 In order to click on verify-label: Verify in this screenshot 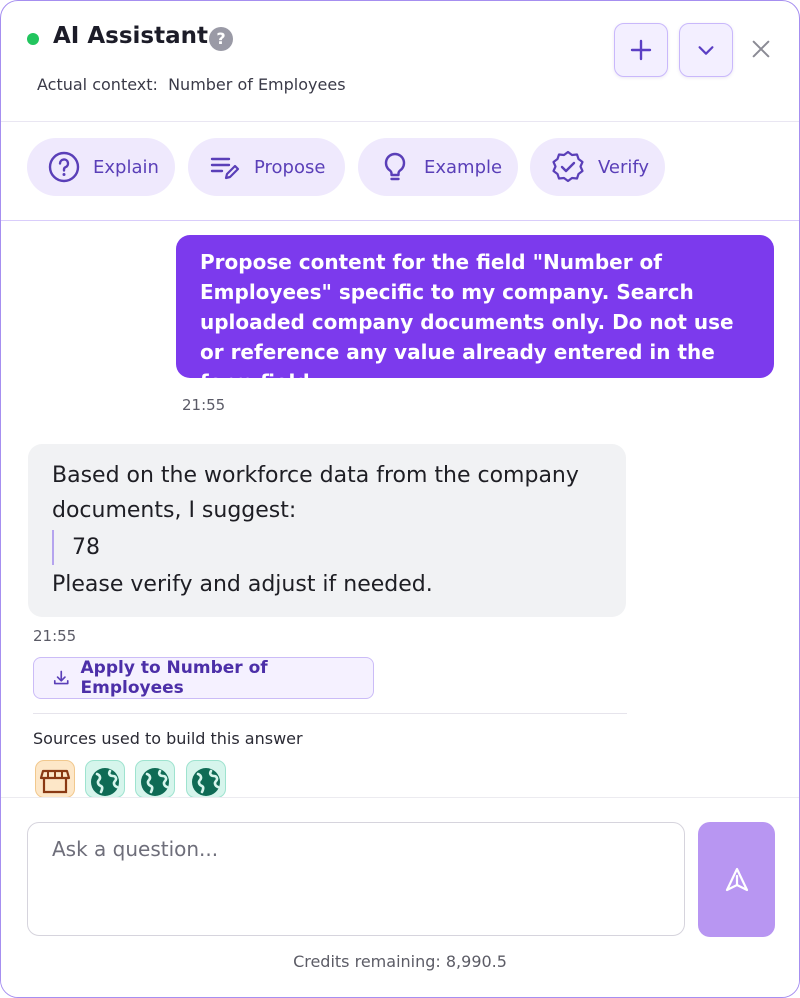, I will do `click(624, 167)`.